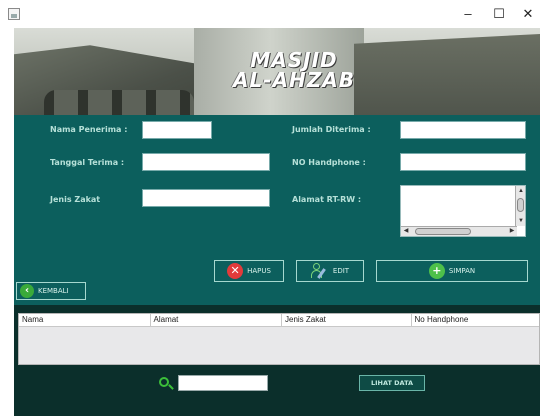 The image size is (540, 416). Describe the element at coordinates (270, 14) in the screenshot. I see `title-bar: – ☐ ✕` at that location.